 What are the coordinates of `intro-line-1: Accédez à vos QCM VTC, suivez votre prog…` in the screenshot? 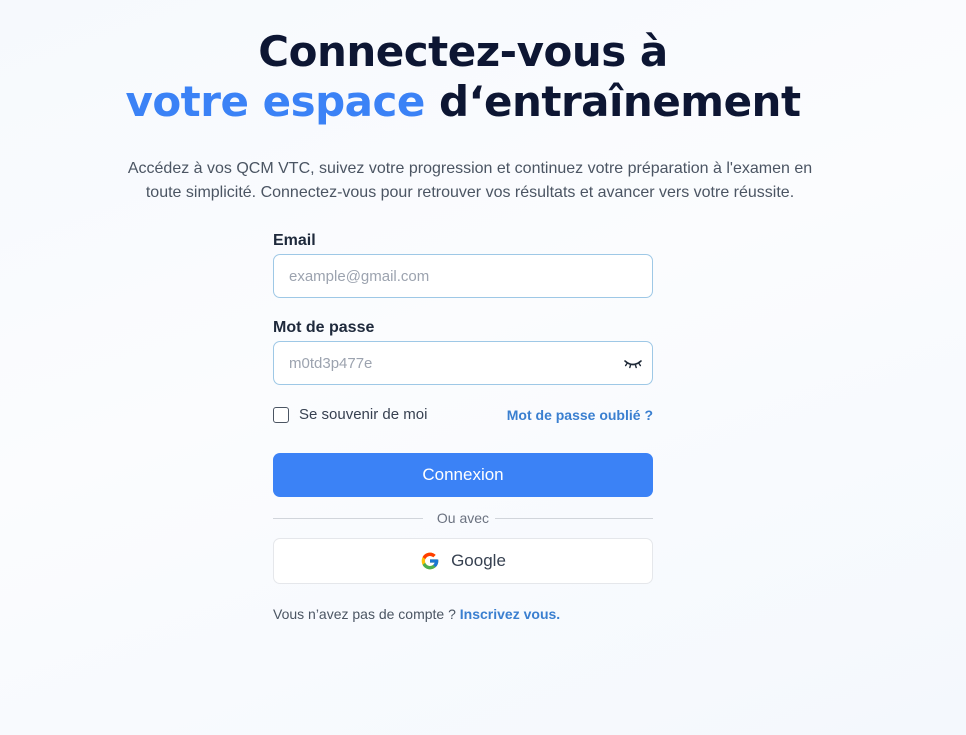 It's located at (470, 168).